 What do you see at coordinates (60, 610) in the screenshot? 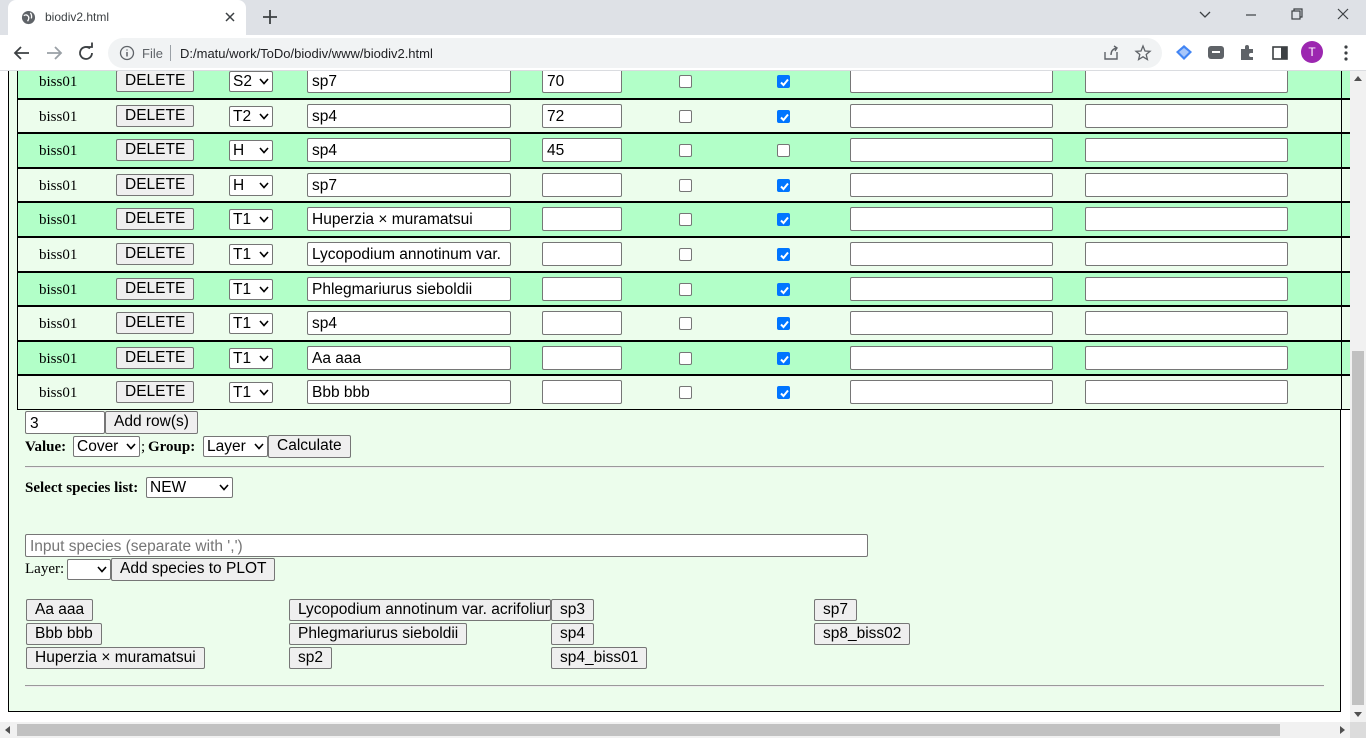
I see `species-button: Aa aaa` at bounding box center [60, 610].